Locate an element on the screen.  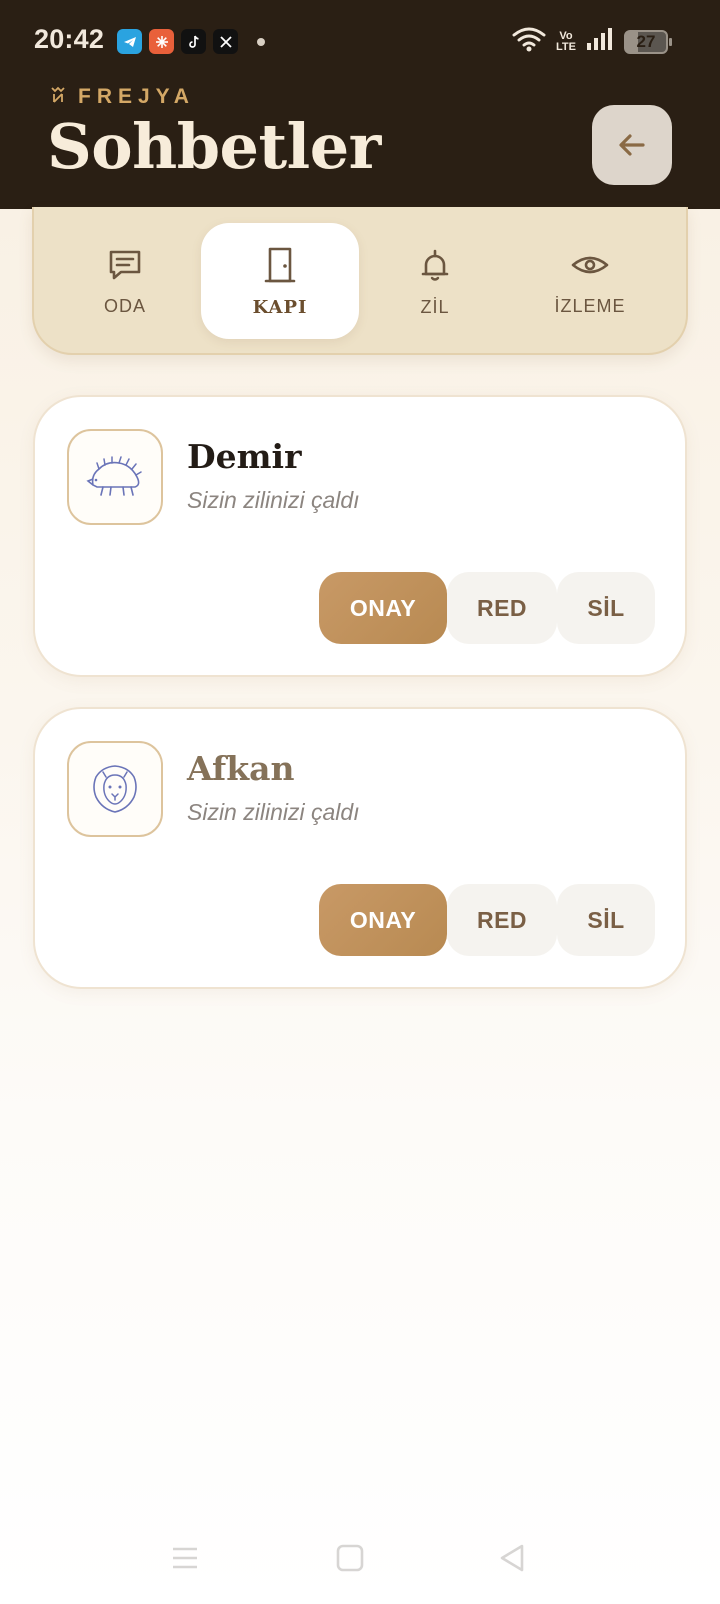
requester-name: Afkan is located at coordinates (241, 768).